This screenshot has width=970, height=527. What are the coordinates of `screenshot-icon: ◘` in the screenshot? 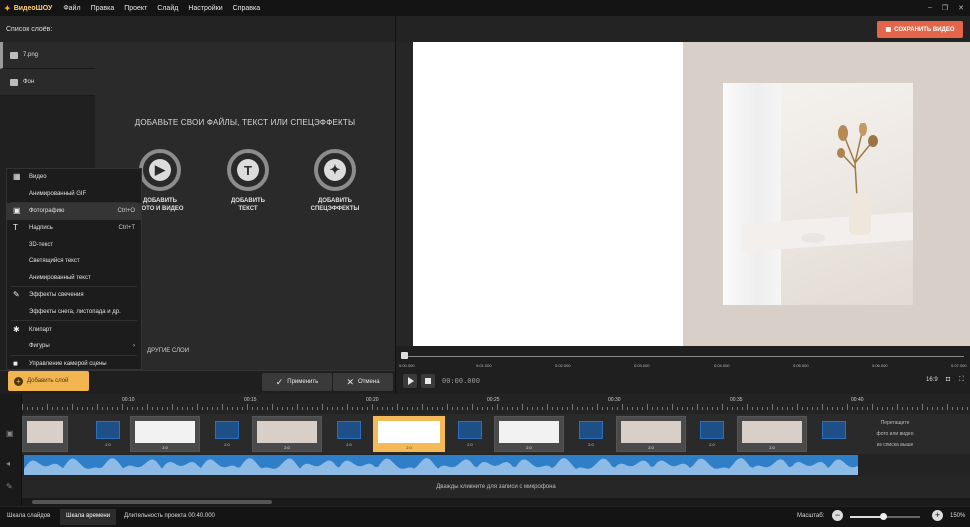 It's located at (948, 379).